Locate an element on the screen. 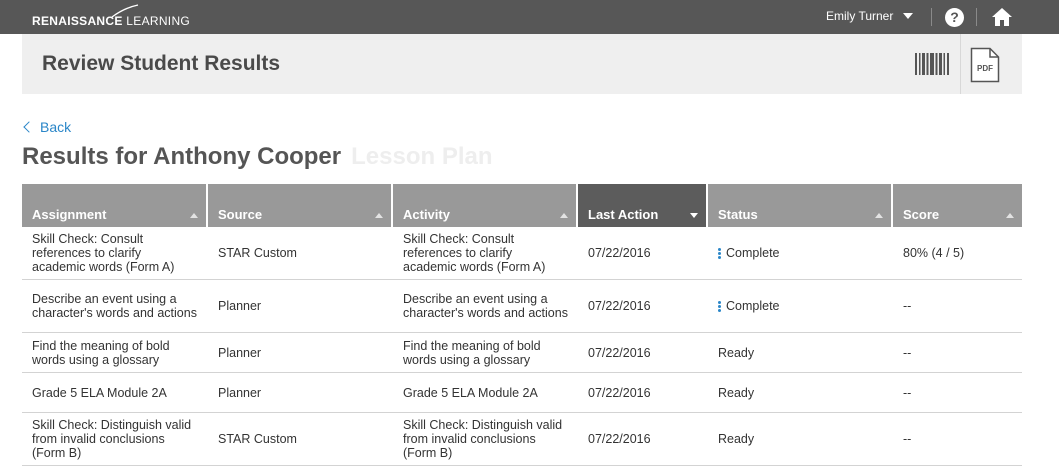  chevron-left-icon is located at coordinates (29, 127).